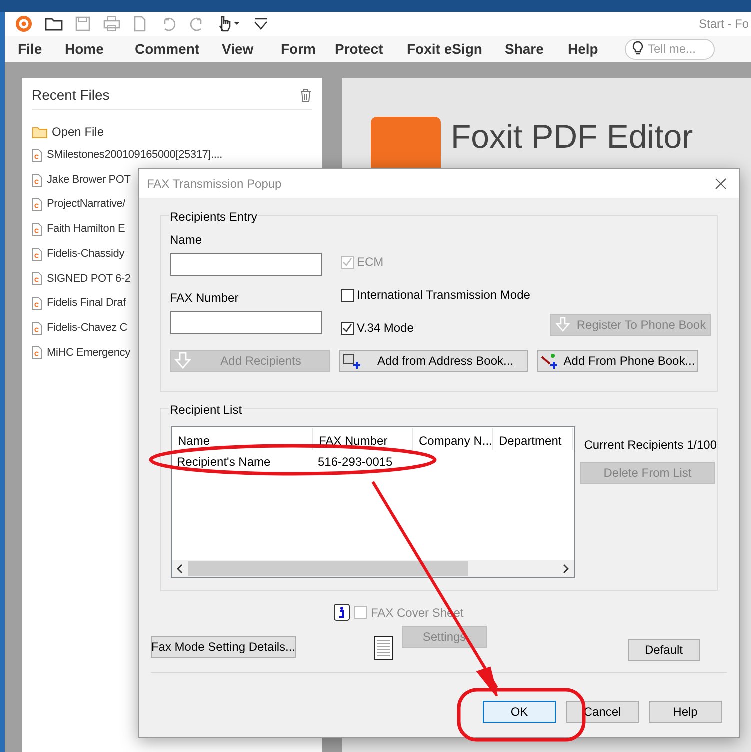  Describe the element at coordinates (306, 95) in the screenshot. I see `trash-icon` at that location.